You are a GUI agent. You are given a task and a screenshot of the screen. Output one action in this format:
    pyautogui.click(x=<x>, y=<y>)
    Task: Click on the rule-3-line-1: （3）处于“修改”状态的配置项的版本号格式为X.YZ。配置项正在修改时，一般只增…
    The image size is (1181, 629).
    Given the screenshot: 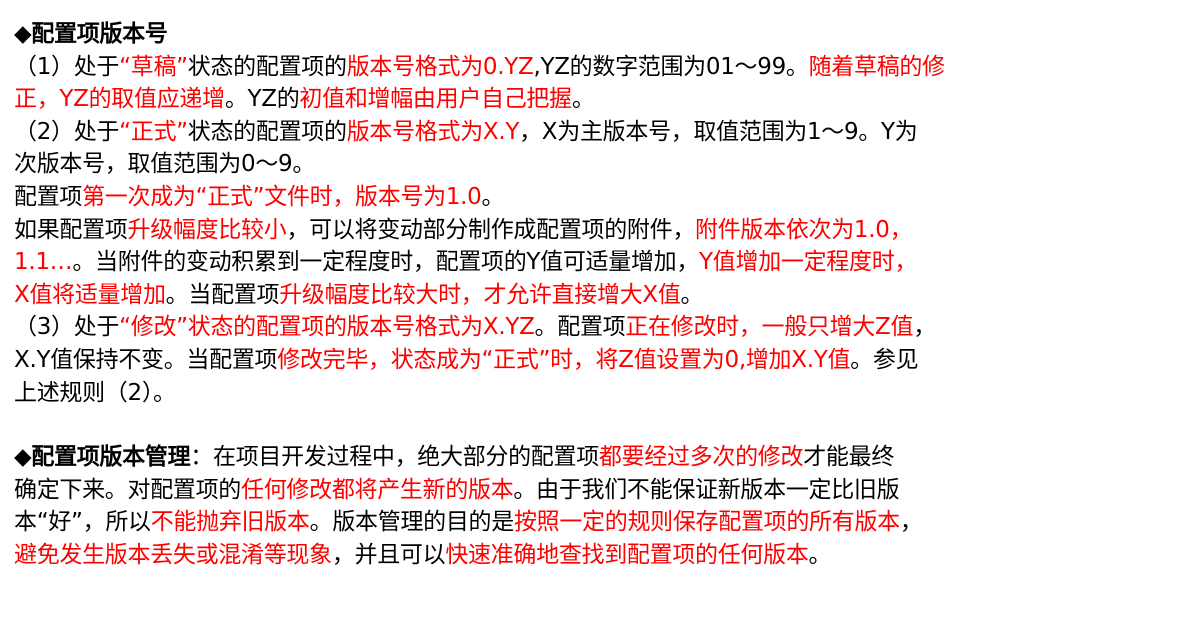 What is the action you would take?
    pyautogui.click(x=594, y=327)
    